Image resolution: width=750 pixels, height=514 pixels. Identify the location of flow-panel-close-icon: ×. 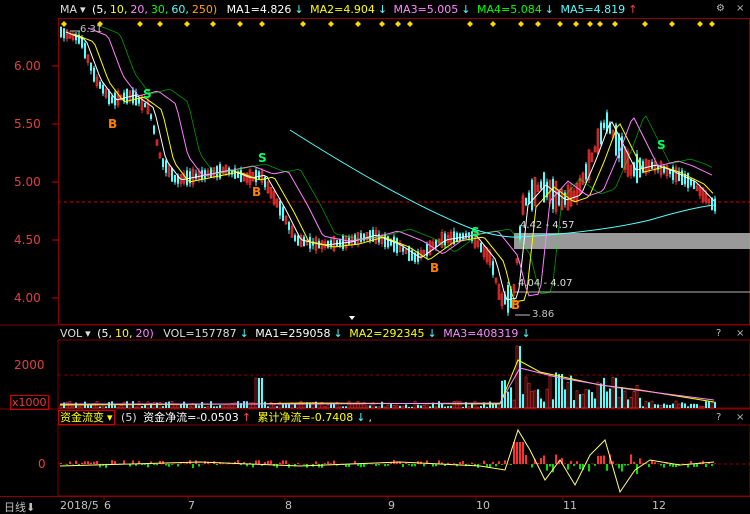
(740, 417).